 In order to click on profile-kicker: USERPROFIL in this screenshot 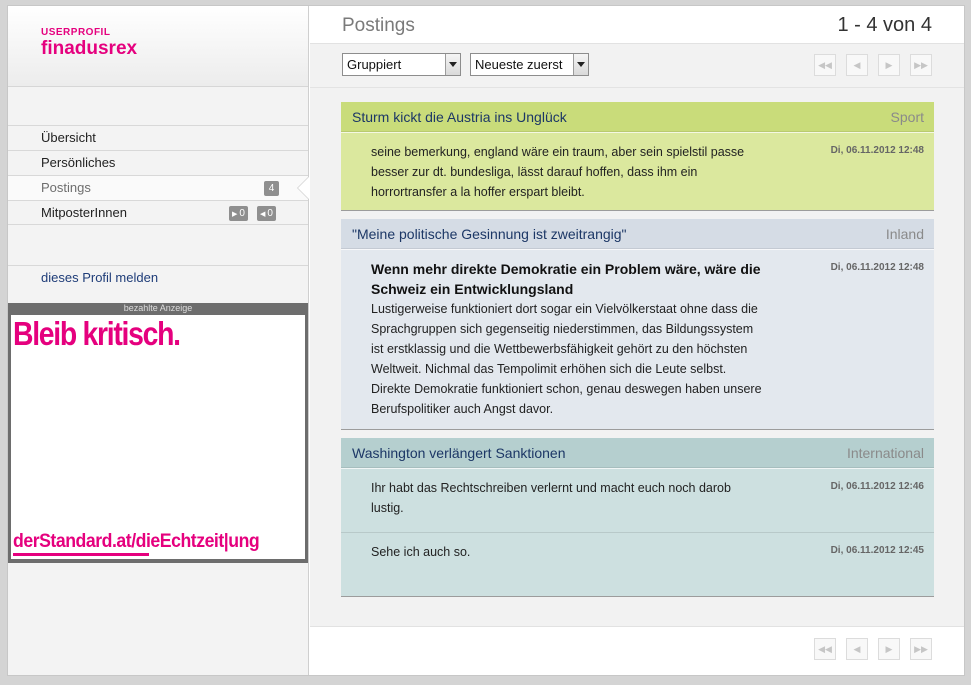, I will do `click(76, 32)`.